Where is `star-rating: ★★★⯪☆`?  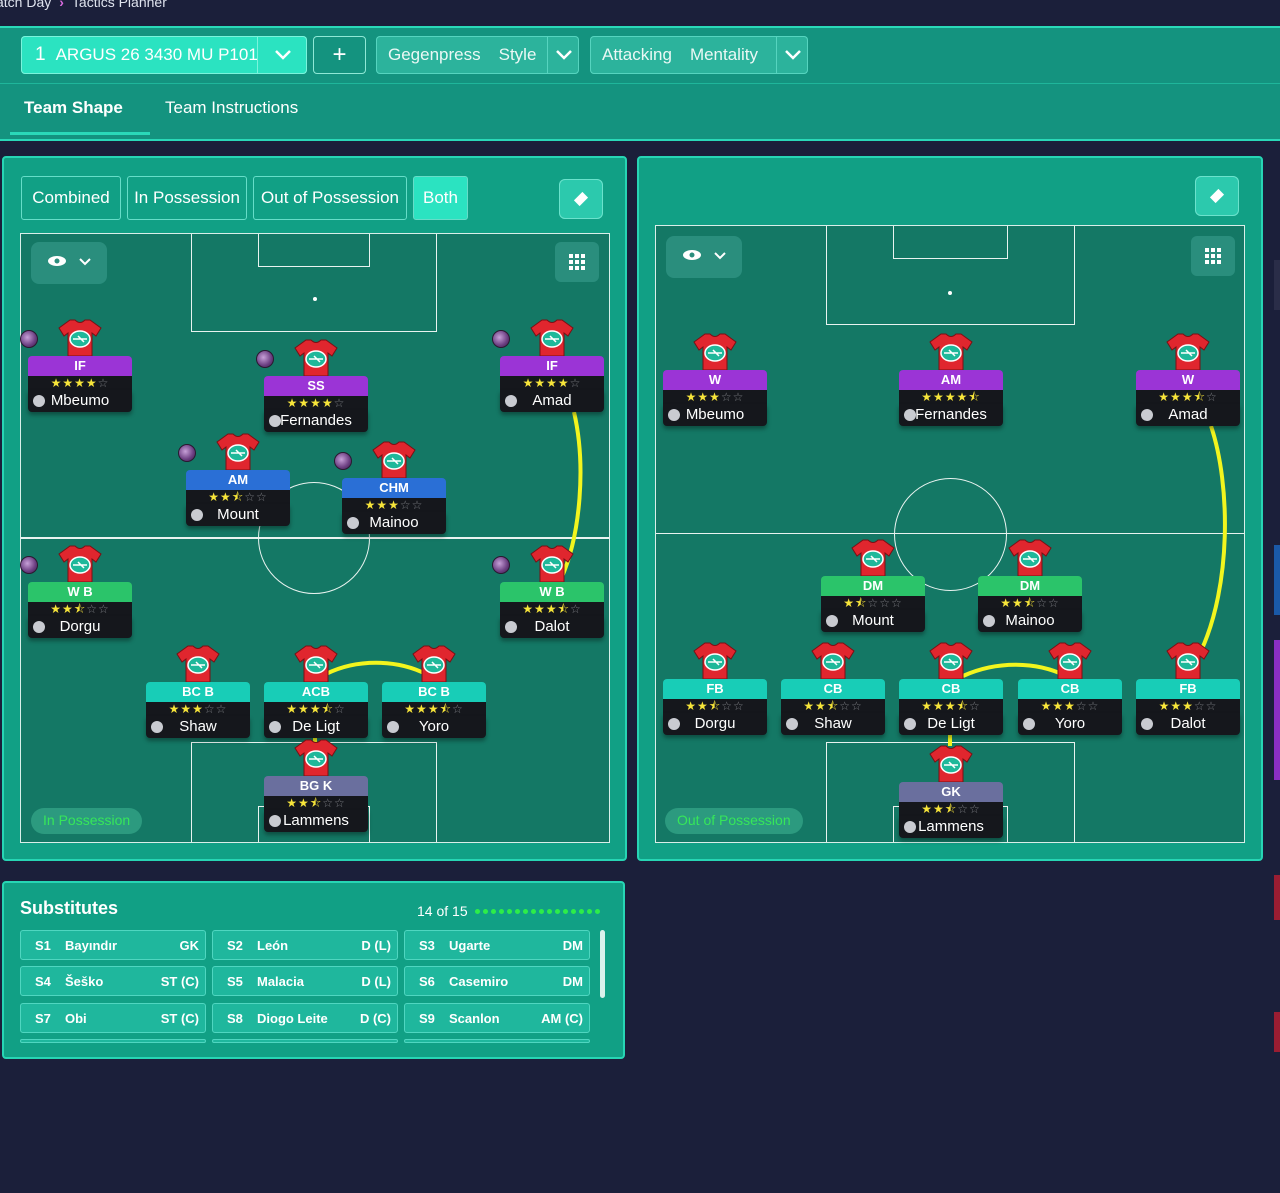
star-rating: ★★★⯪☆ is located at coordinates (552, 609).